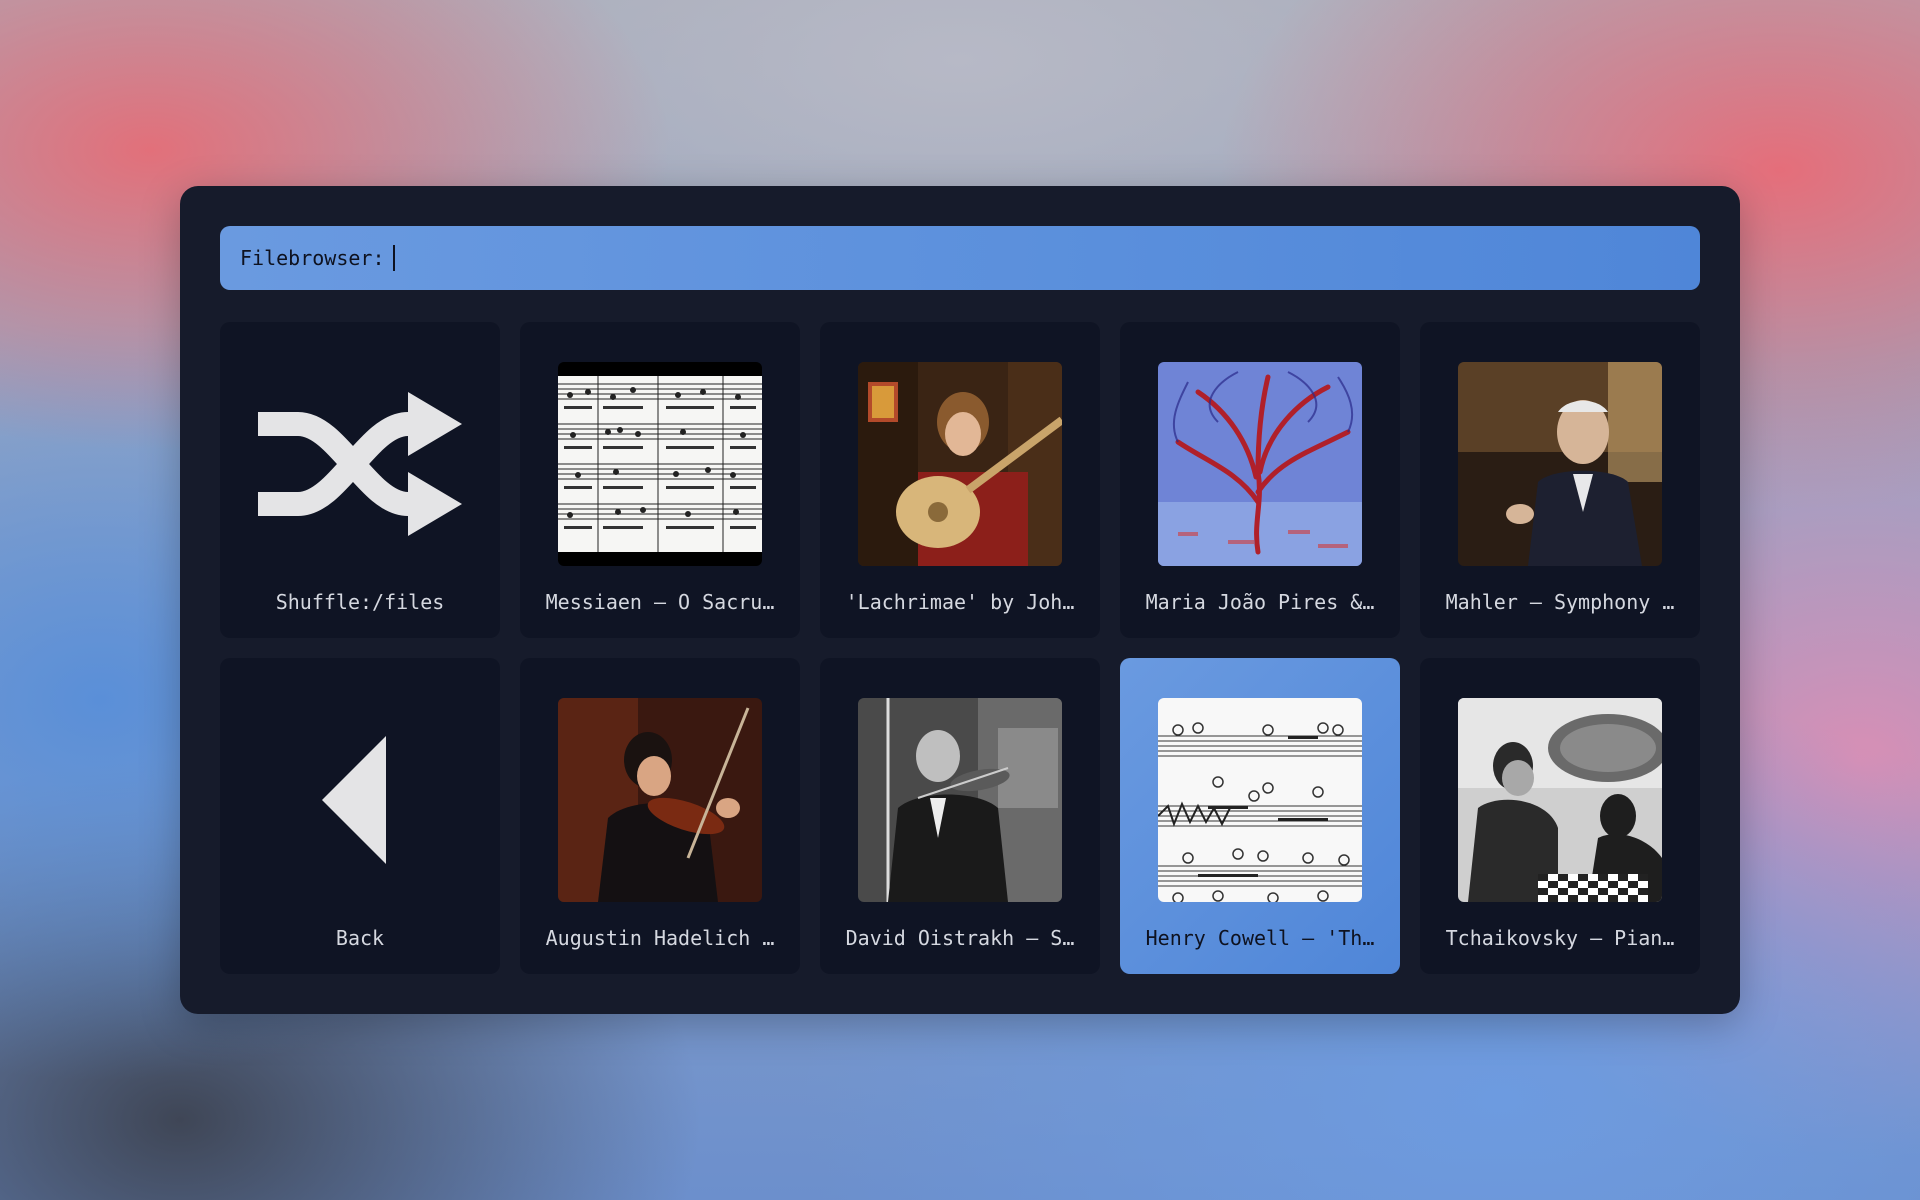 The height and width of the screenshot is (1200, 1920). I want to click on tile-label: Shuffle:/files, so click(360, 602).